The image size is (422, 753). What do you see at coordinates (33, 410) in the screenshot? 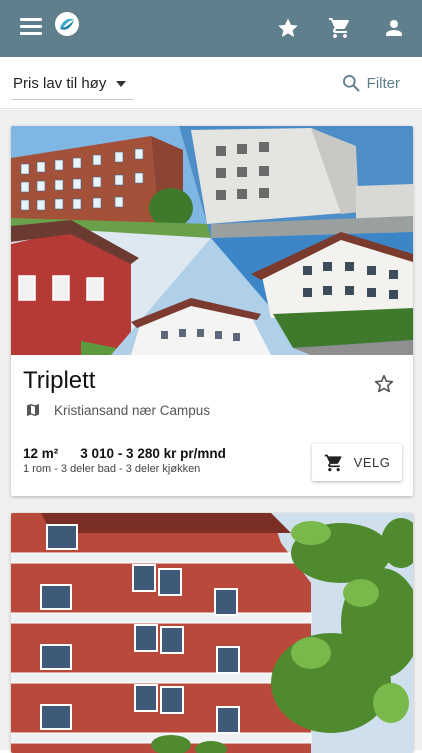
I see `map-icon` at bounding box center [33, 410].